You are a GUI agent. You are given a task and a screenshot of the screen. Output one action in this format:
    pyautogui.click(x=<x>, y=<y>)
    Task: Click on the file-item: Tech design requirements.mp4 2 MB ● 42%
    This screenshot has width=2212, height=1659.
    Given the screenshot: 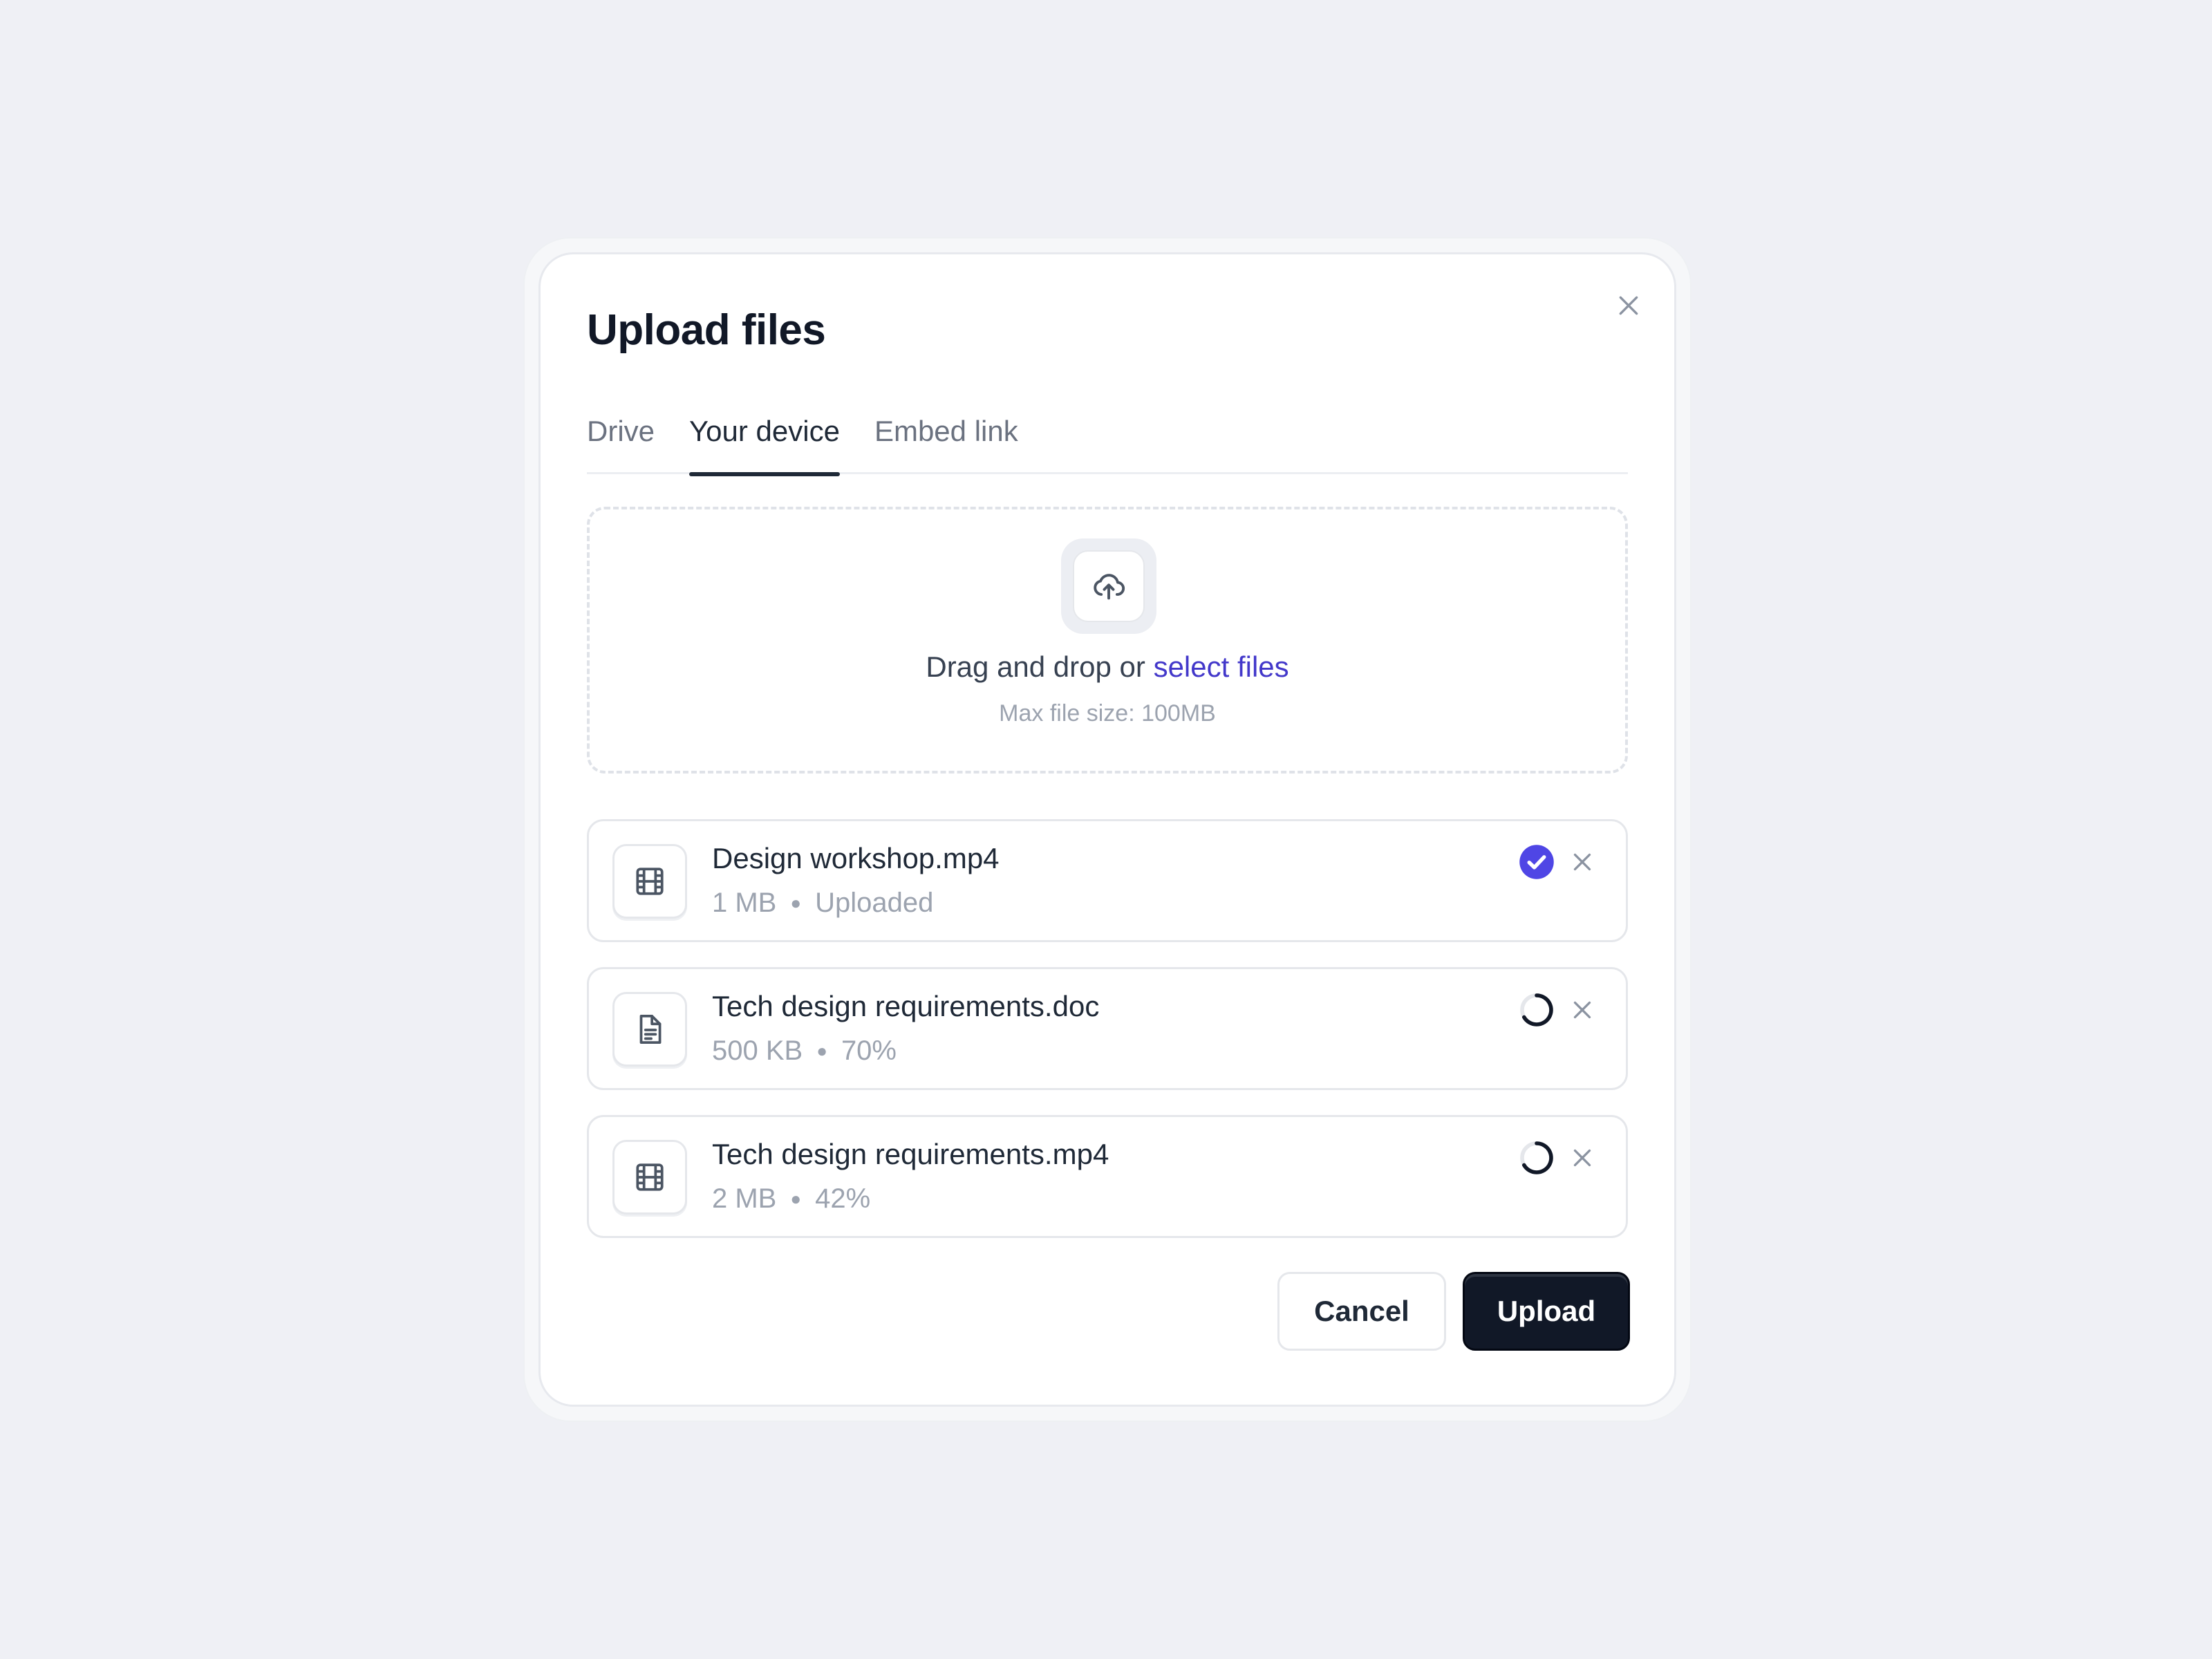 What is the action you would take?
    pyautogui.click(x=1107, y=1176)
    